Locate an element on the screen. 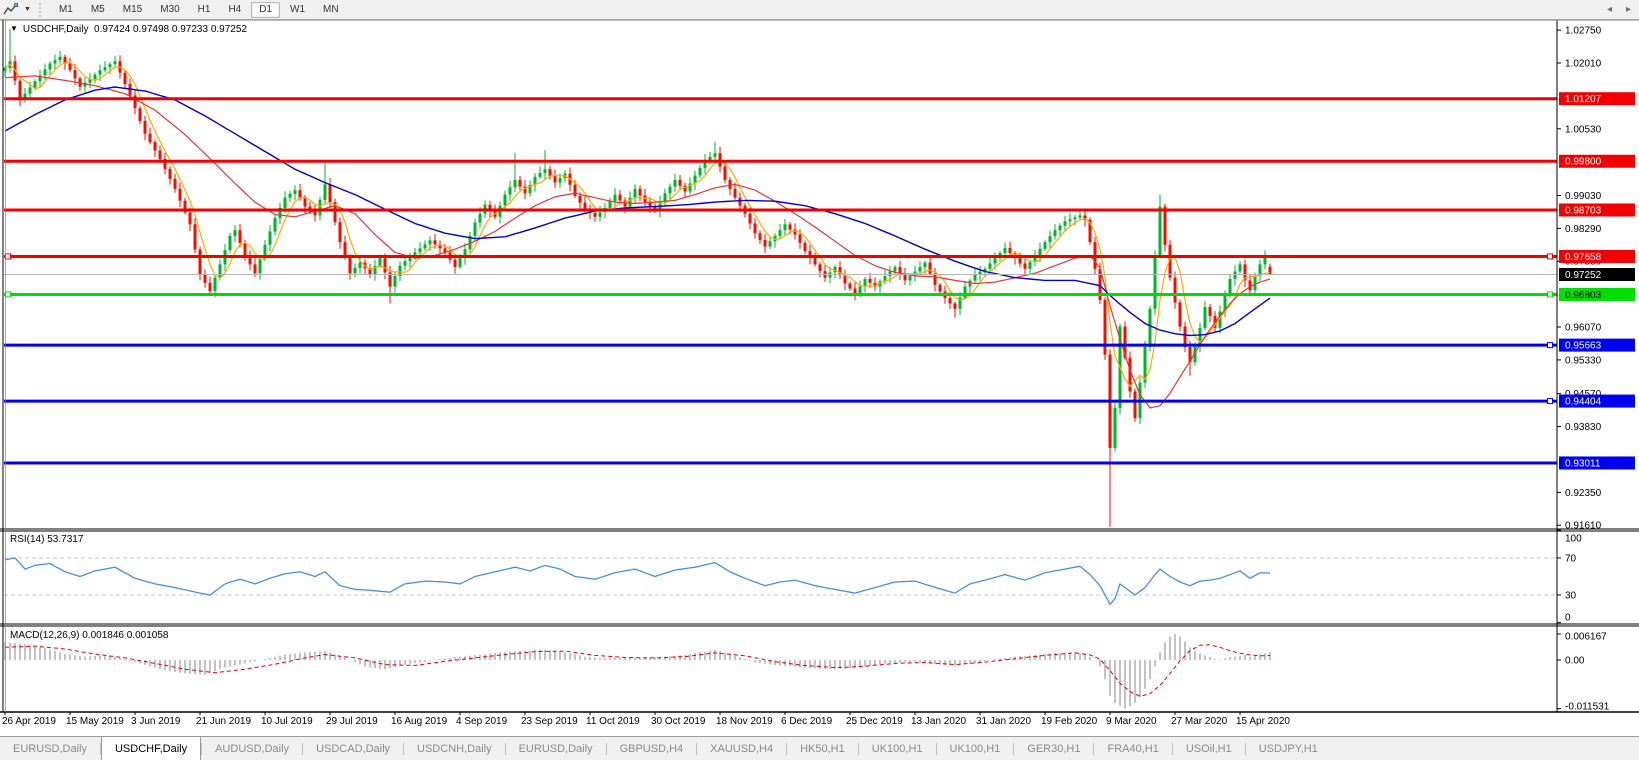  hline-handle-right-0.97658 is located at coordinates (1550, 256).